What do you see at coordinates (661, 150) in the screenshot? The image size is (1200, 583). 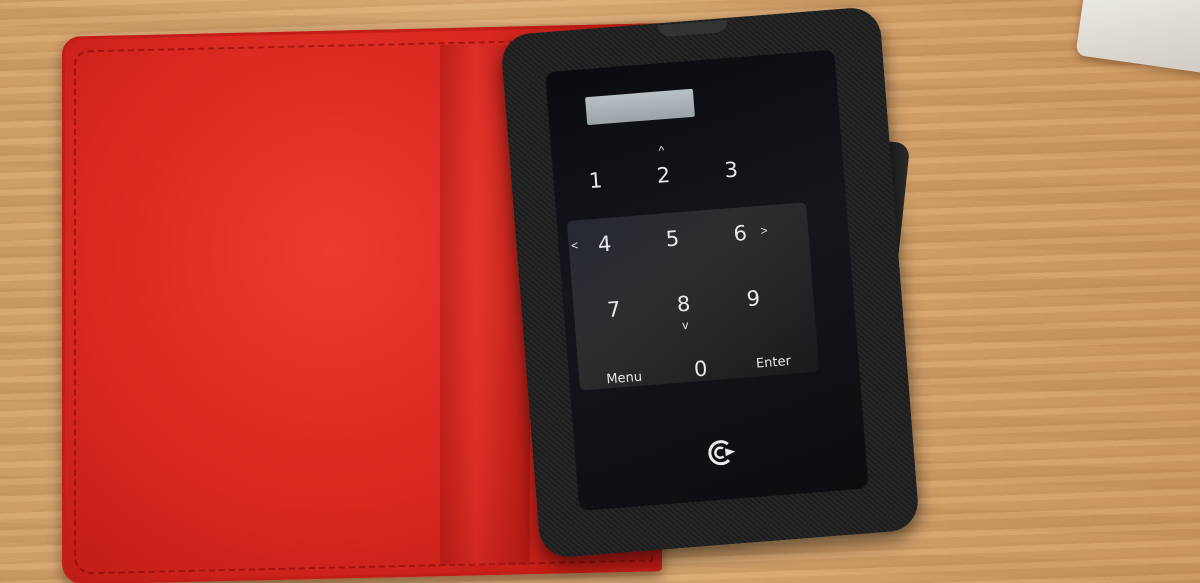 I see `arrow-up: ^` at bounding box center [661, 150].